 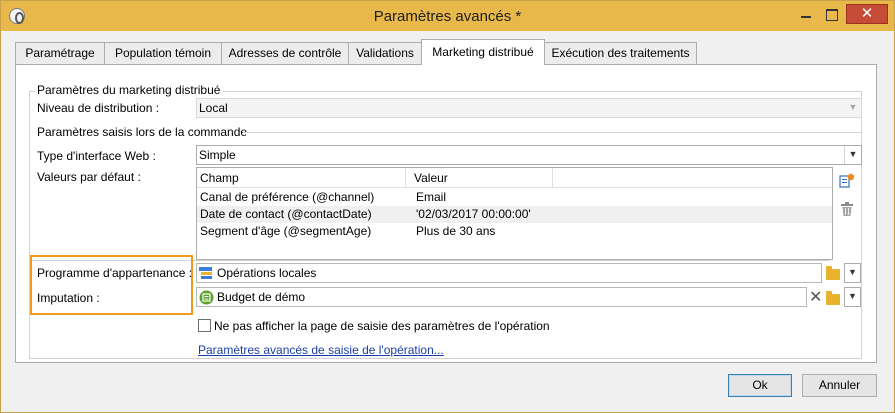 What do you see at coordinates (89, 177) in the screenshot?
I see `default-values-label: Valeurs par défaut :` at bounding box center [89, 177].